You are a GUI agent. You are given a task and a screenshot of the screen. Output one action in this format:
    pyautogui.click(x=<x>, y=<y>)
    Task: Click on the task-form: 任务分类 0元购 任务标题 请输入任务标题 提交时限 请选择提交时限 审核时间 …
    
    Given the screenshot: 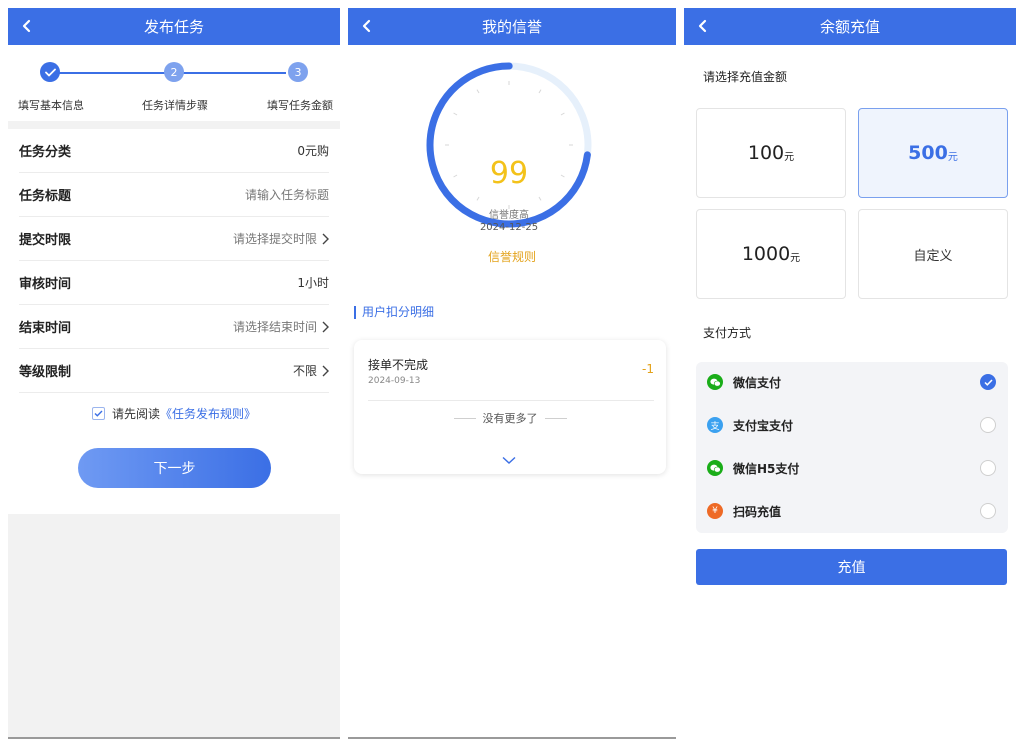 What is the action you would take?
    pyautogui.click(x=174, y=261)
    